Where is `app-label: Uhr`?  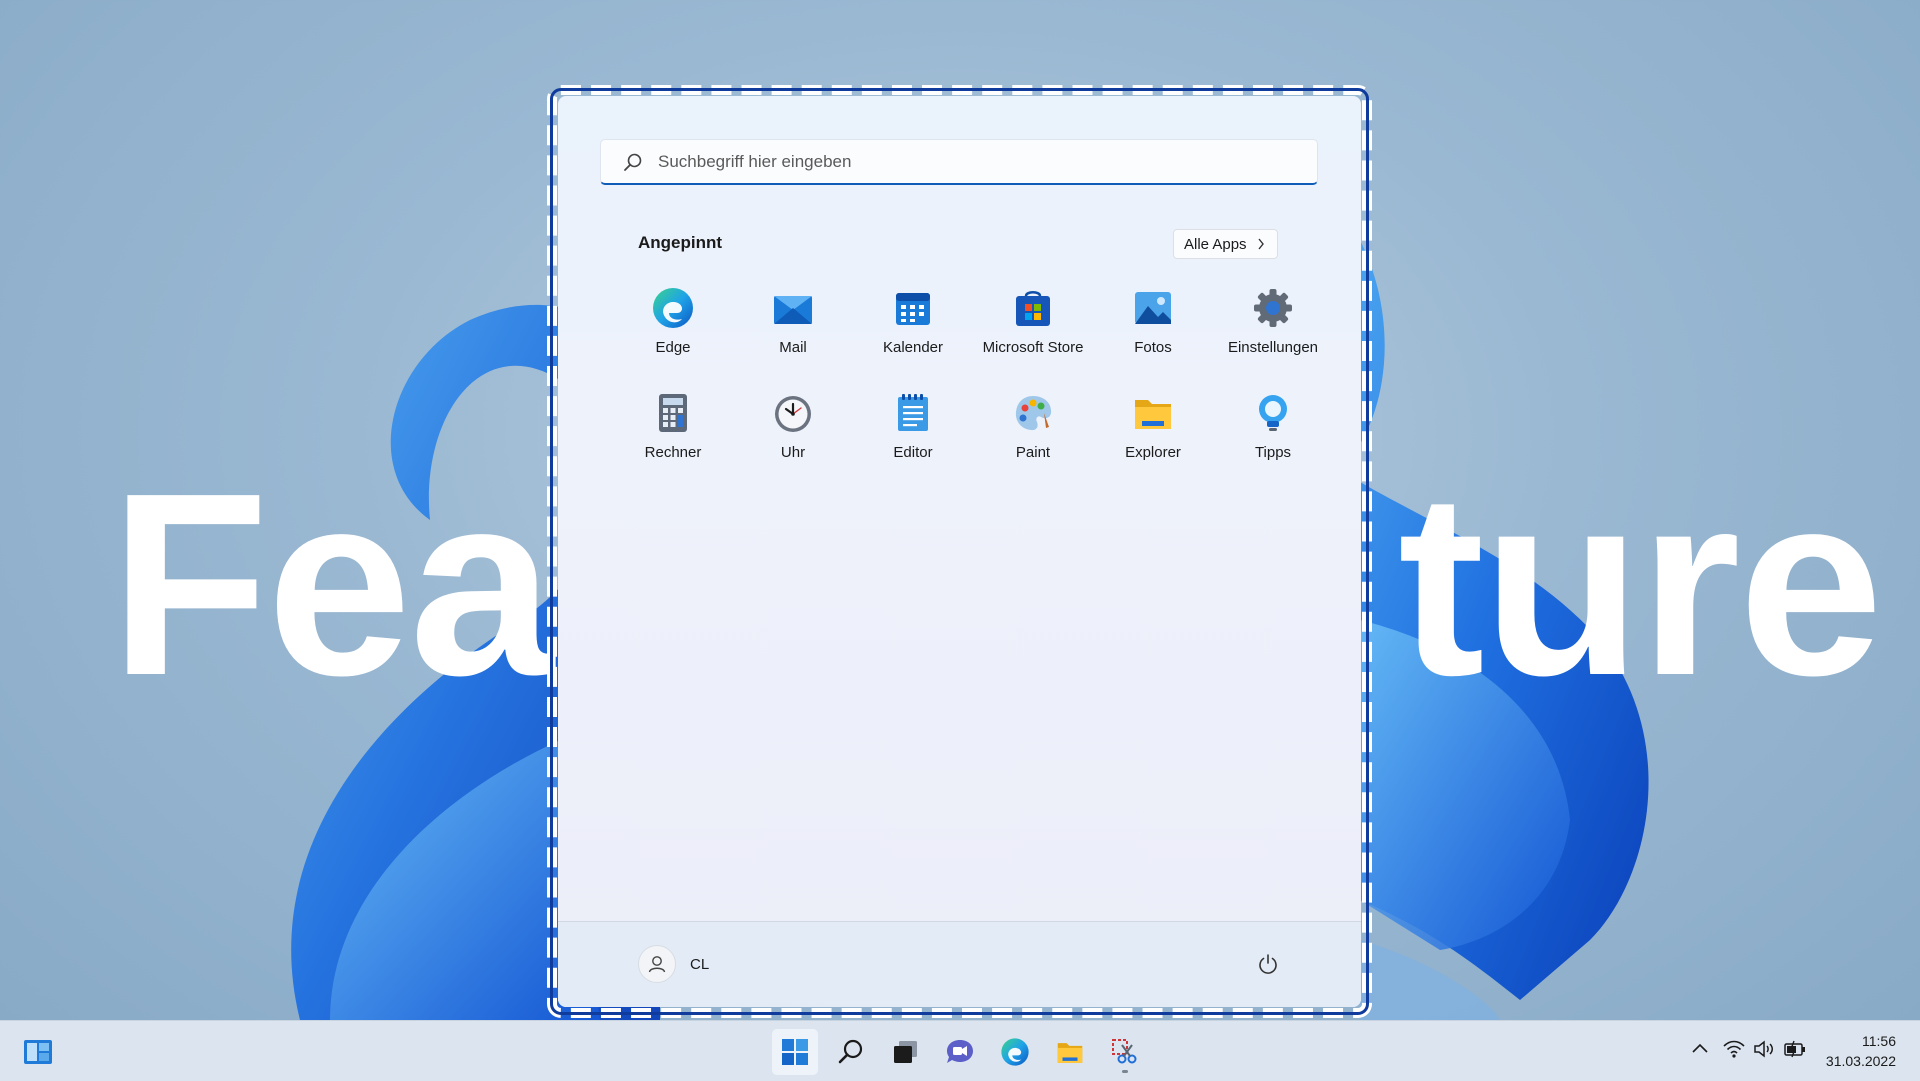
app-label: Uhr is located at coordinates (793, 452).